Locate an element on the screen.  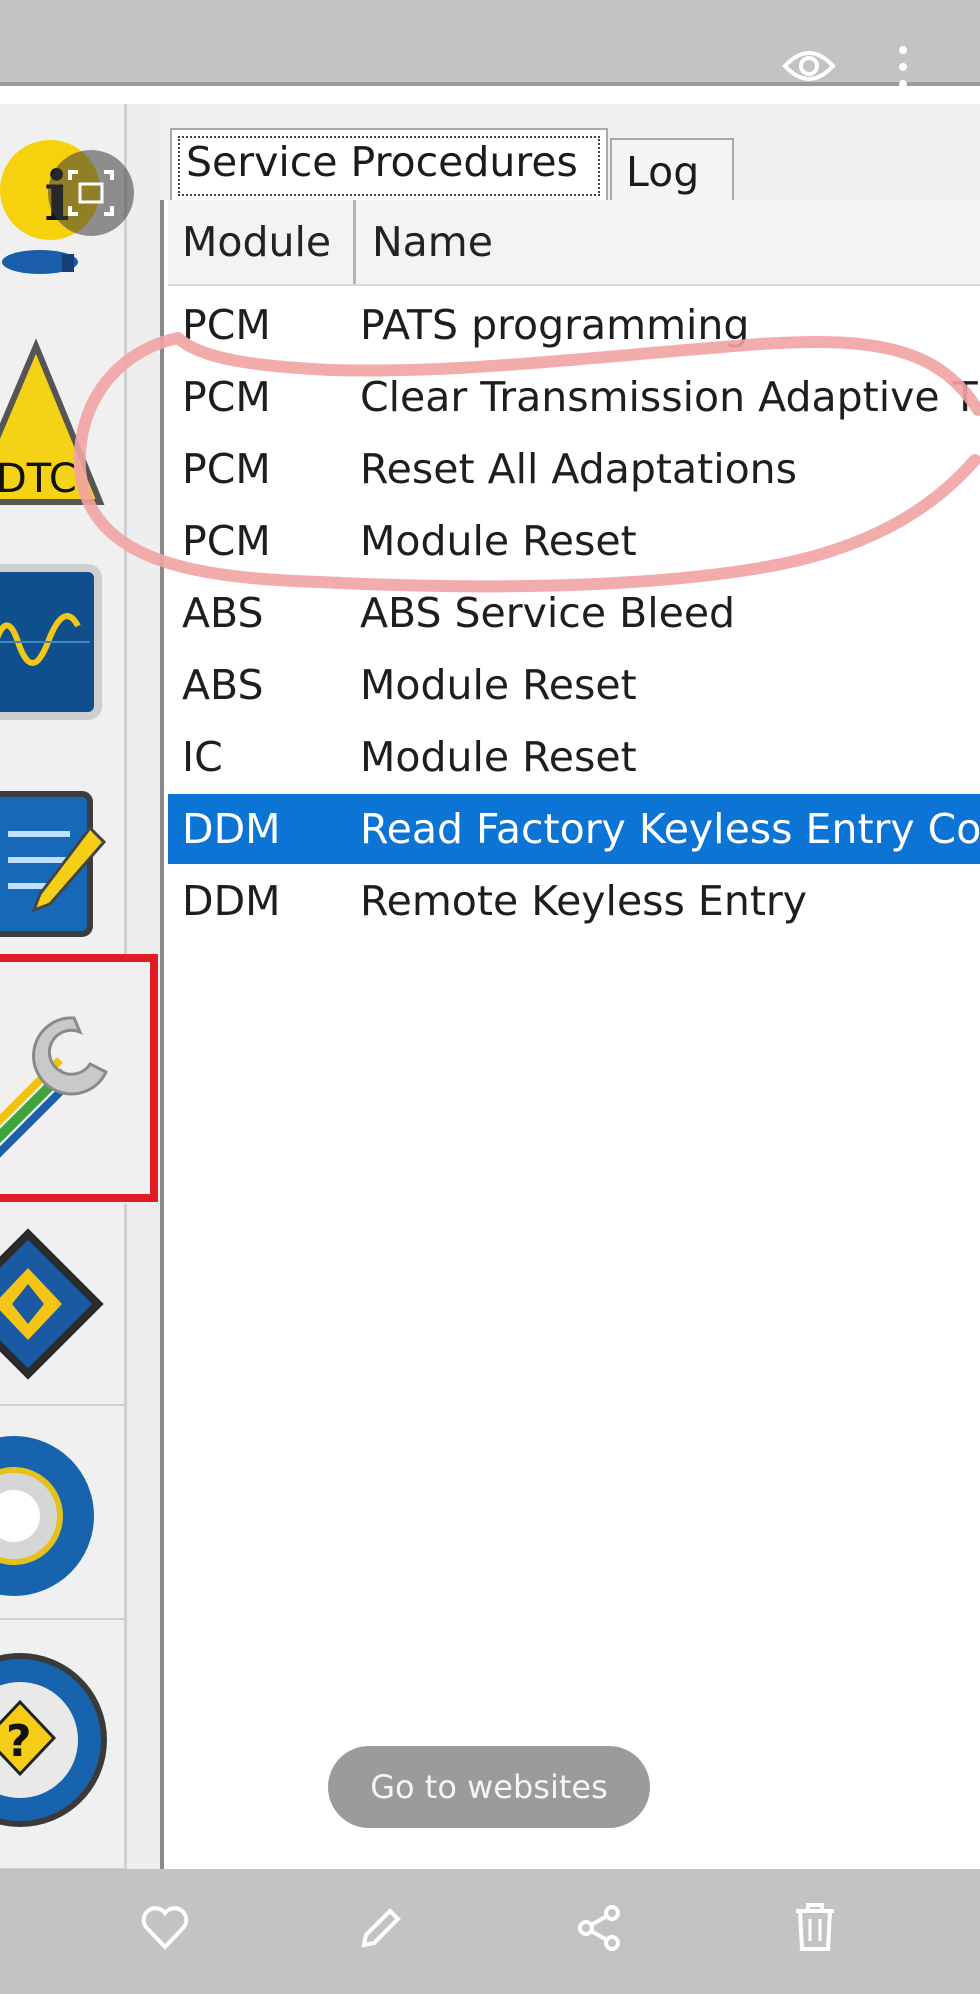
column-header-name: Name is located at coordinates (669, 242).